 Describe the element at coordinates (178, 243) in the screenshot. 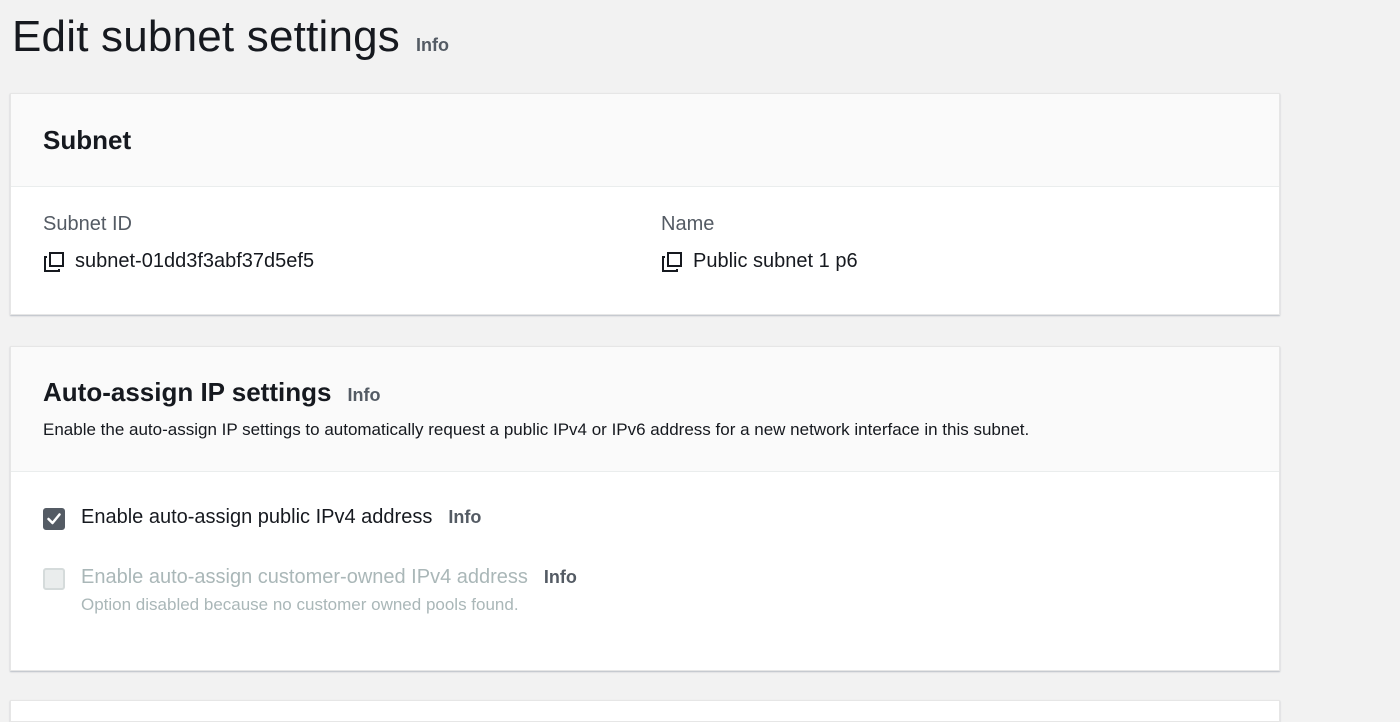

I see `subnet-id-field: Subnet ID subnet-01dd3f3abf37d5ef5` at that location.